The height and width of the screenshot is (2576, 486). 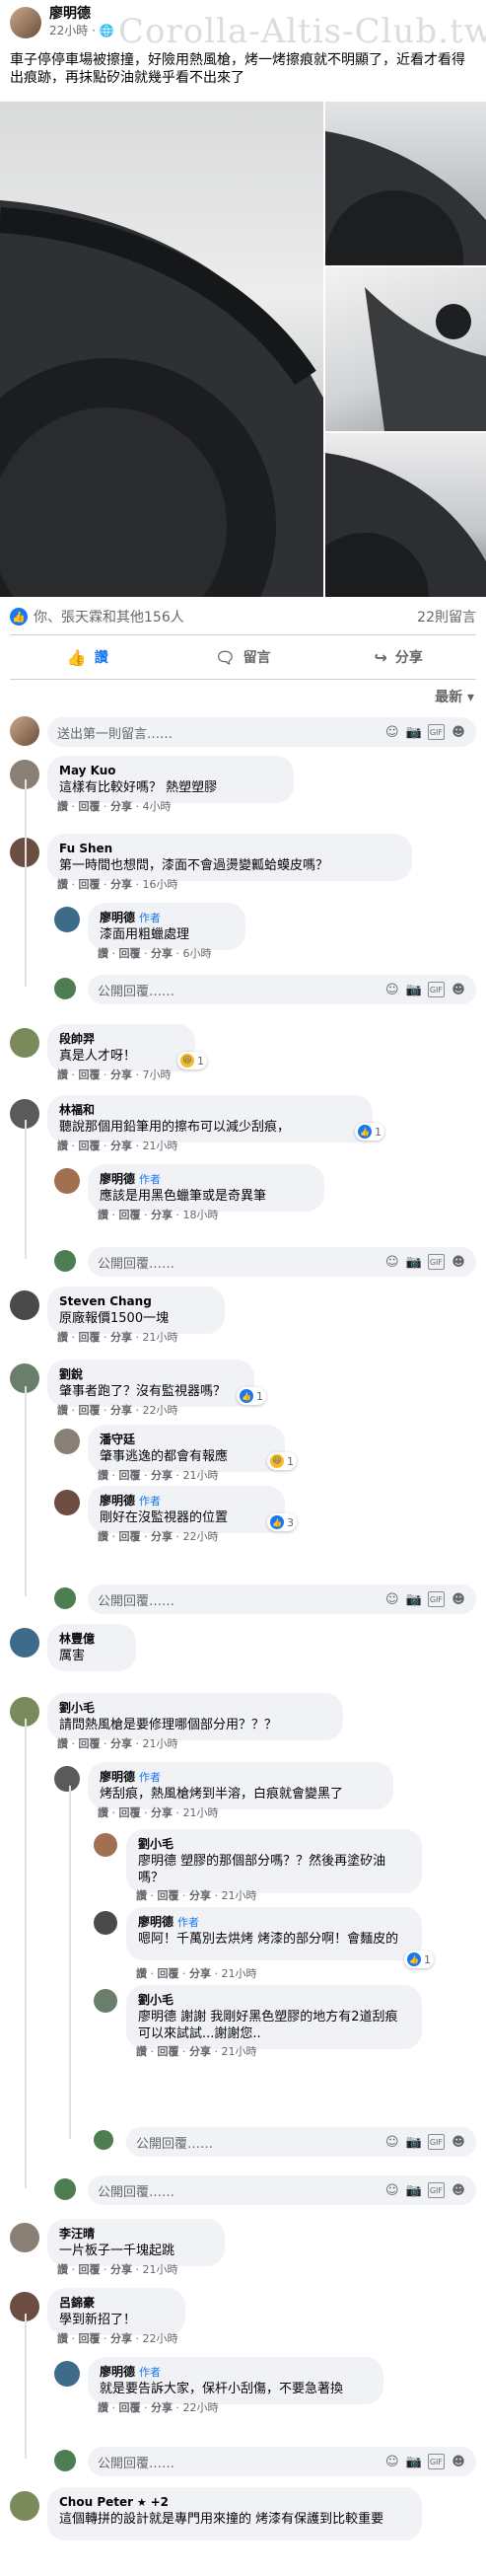 I want to click on comment-author: 劉銳, so click(x=151, y=1374).